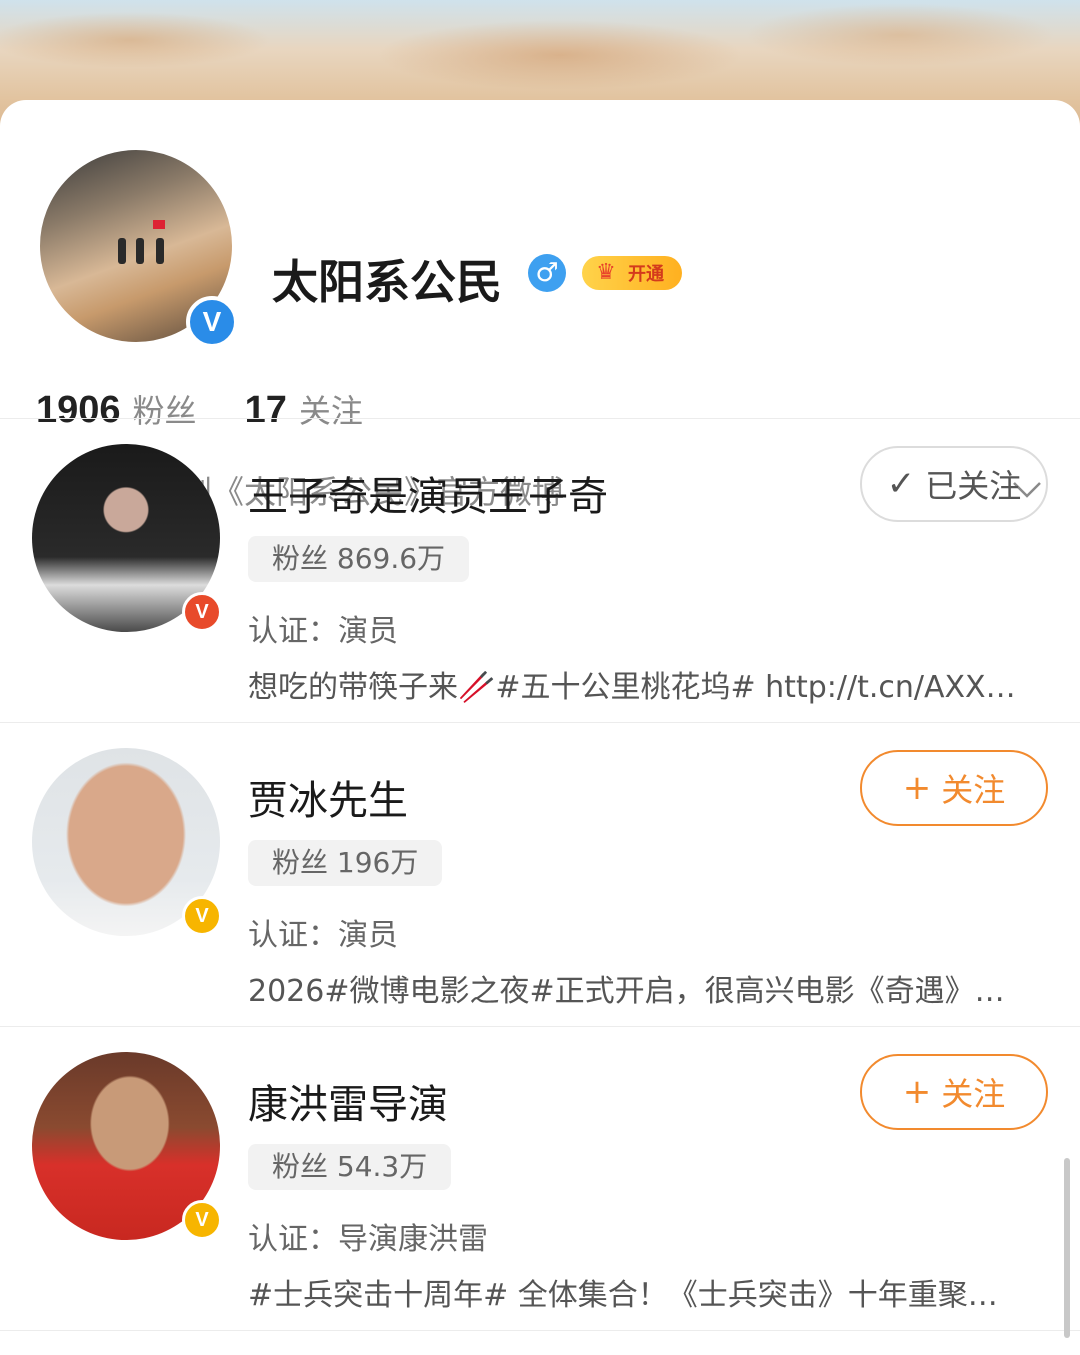 This screenshot has width=1080, height=1355. I want to click on user-name: 康洪雷导演, so click(348, 1101).